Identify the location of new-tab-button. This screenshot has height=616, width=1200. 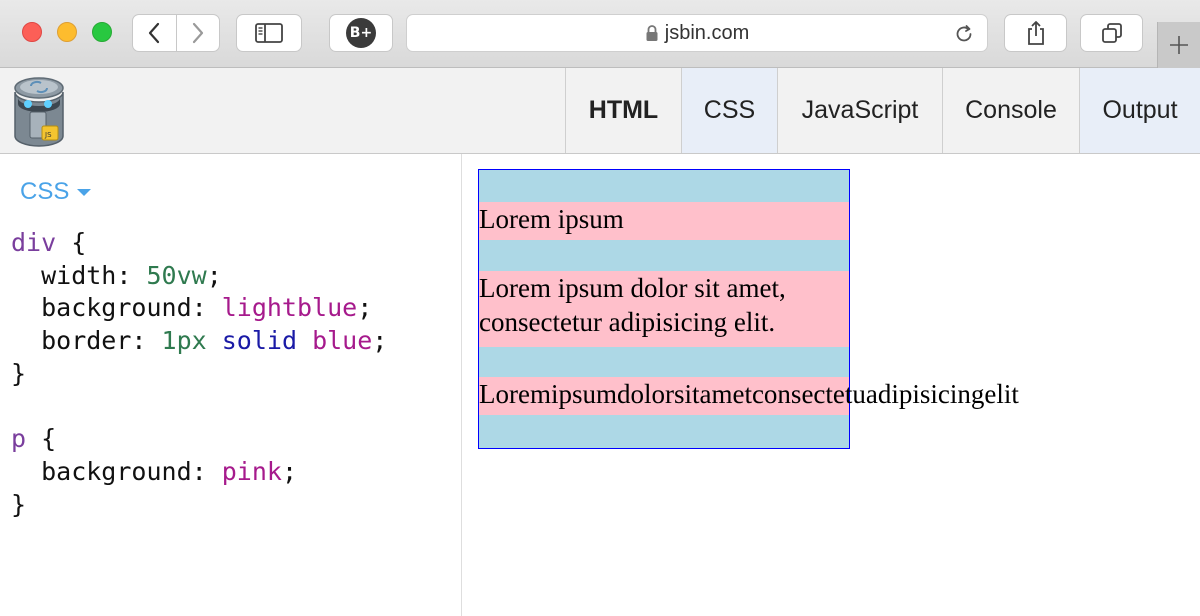
(1178, 45).